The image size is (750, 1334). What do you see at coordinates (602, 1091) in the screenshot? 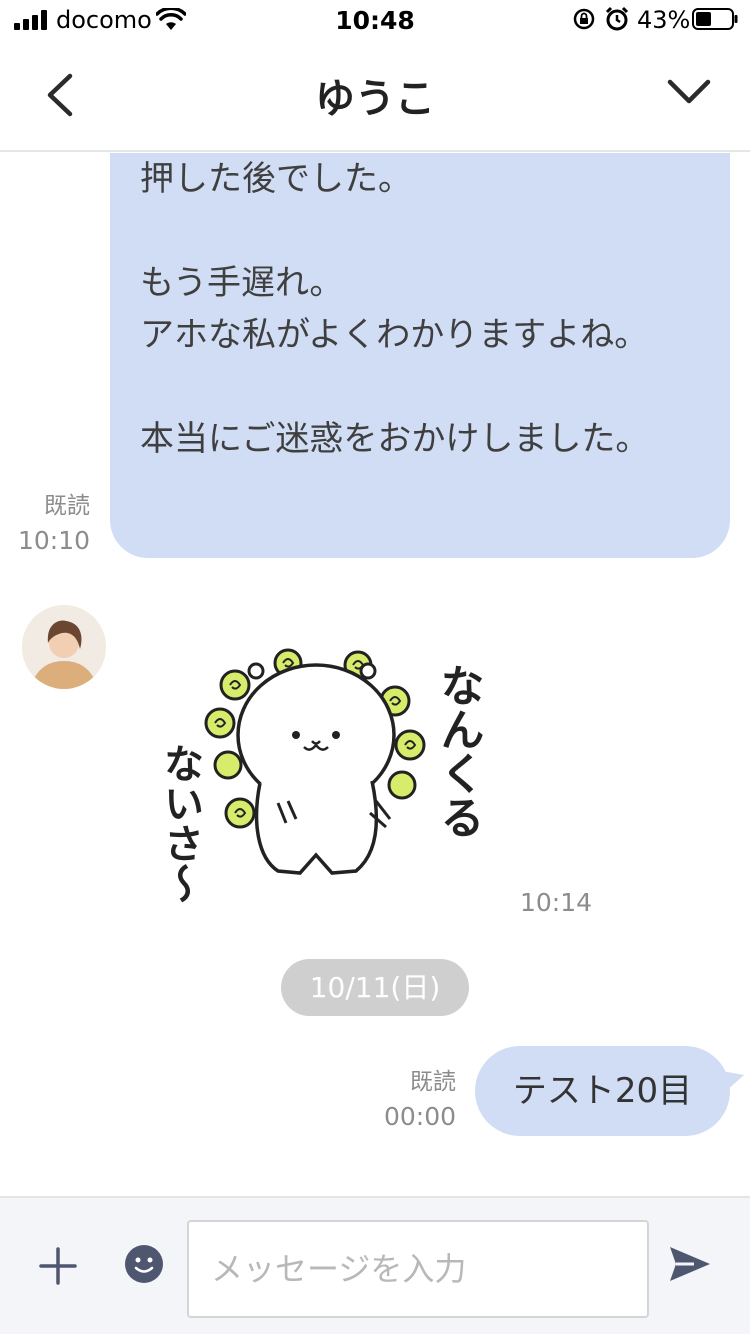
I see `sent-message-bubble: テスト20目` at bounding box center [602, 1091].